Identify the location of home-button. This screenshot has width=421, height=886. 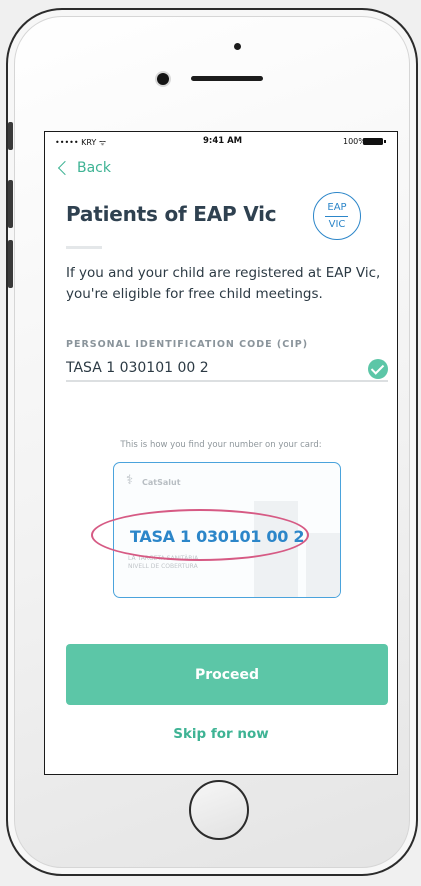
(219, 810).